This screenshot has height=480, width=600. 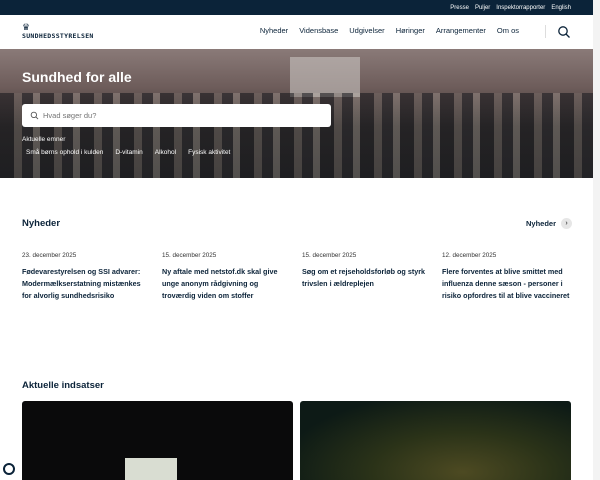 I want to click on crown-icon: ♛, so click(x=26, y=27).